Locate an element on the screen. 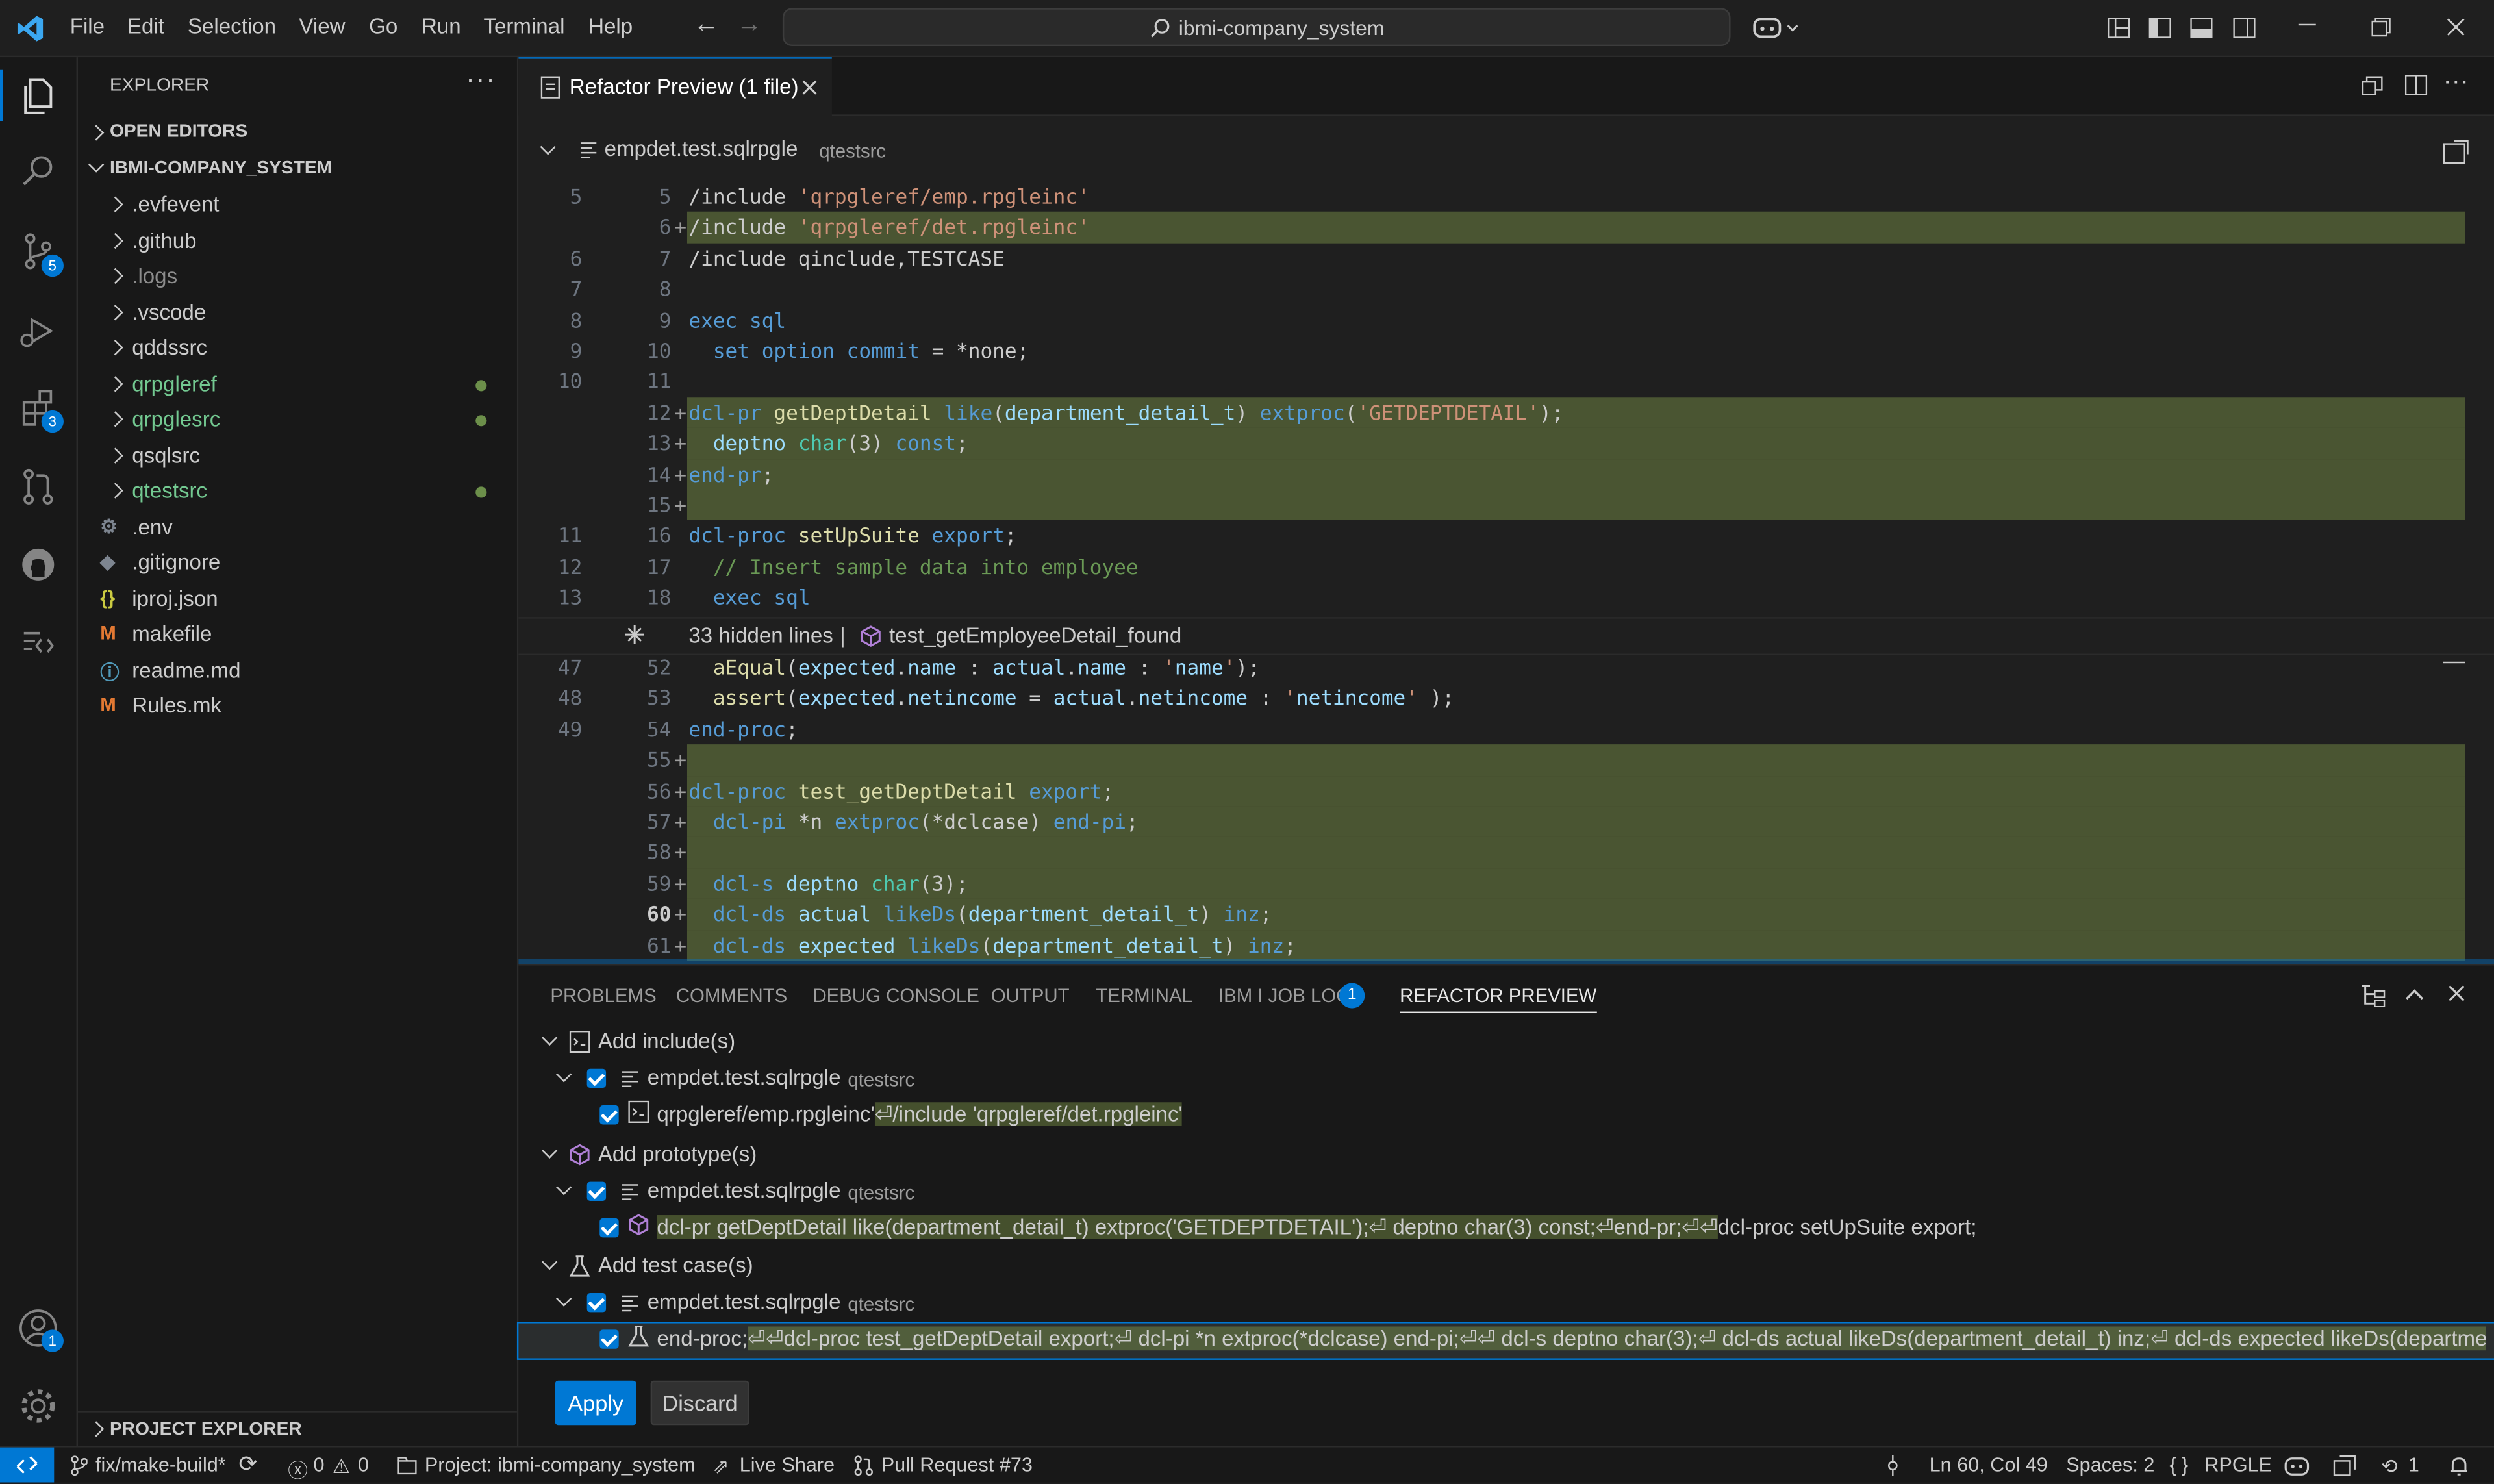 This screenshot has height=1484, width=2494. code-line: 49 54 end-proc; is located at coordinates (1506, 729).